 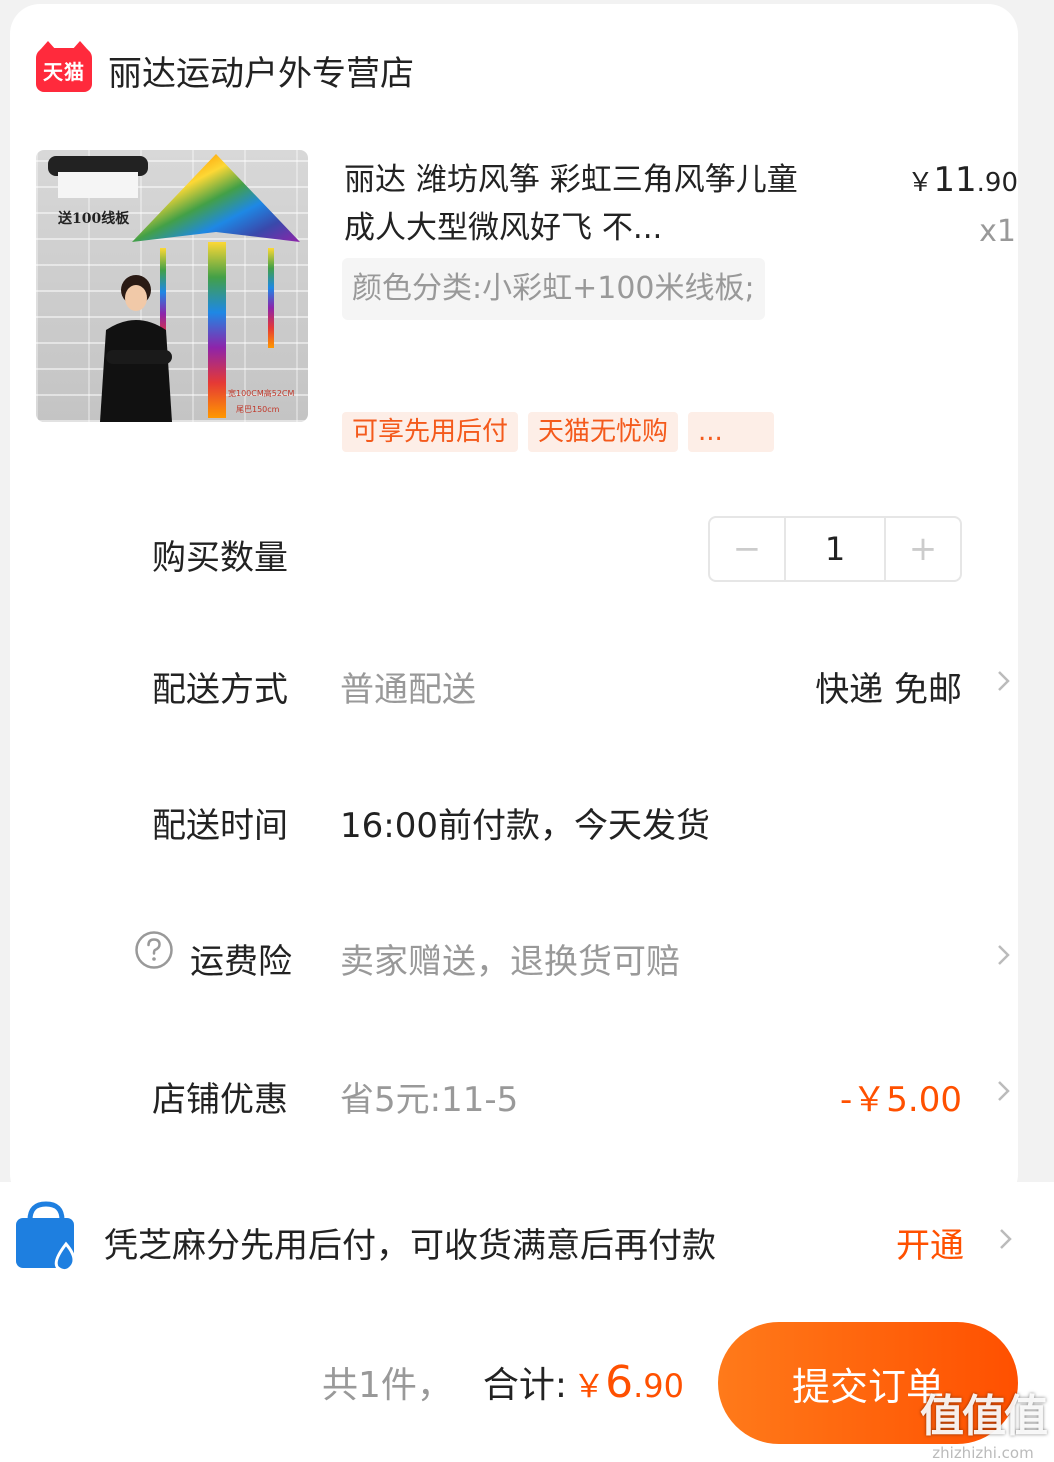 I want to click on quantity-label: 购买数量, so click(x=220, y=558).